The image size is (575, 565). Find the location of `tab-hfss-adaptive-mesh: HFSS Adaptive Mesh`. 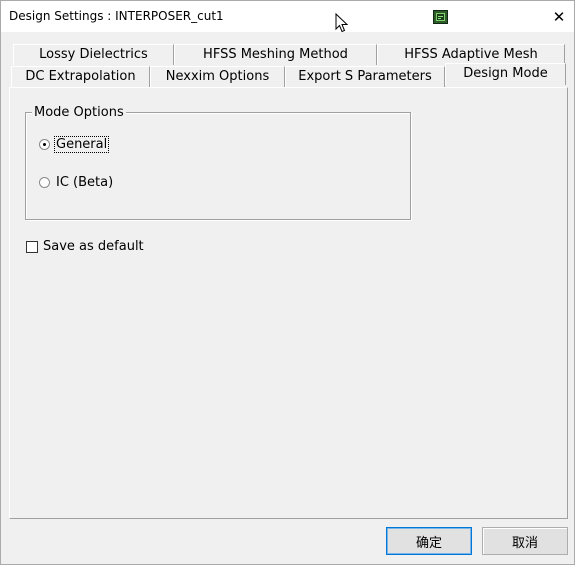

tab-hfss-adaptive-mesh: HFSS Adaptive Mesh is located at coordinates (471, 54).